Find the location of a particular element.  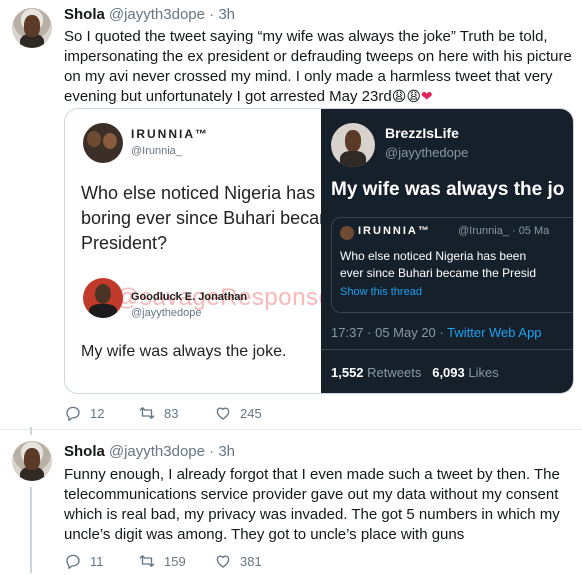

reply-button: 11 is located at coordinates (84, 561).